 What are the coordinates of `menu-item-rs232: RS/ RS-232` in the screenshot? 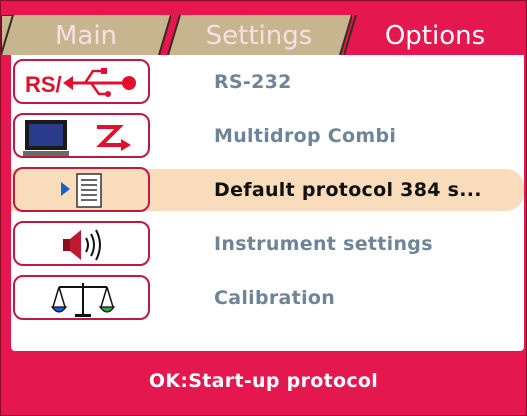 It's located at (267, 82).